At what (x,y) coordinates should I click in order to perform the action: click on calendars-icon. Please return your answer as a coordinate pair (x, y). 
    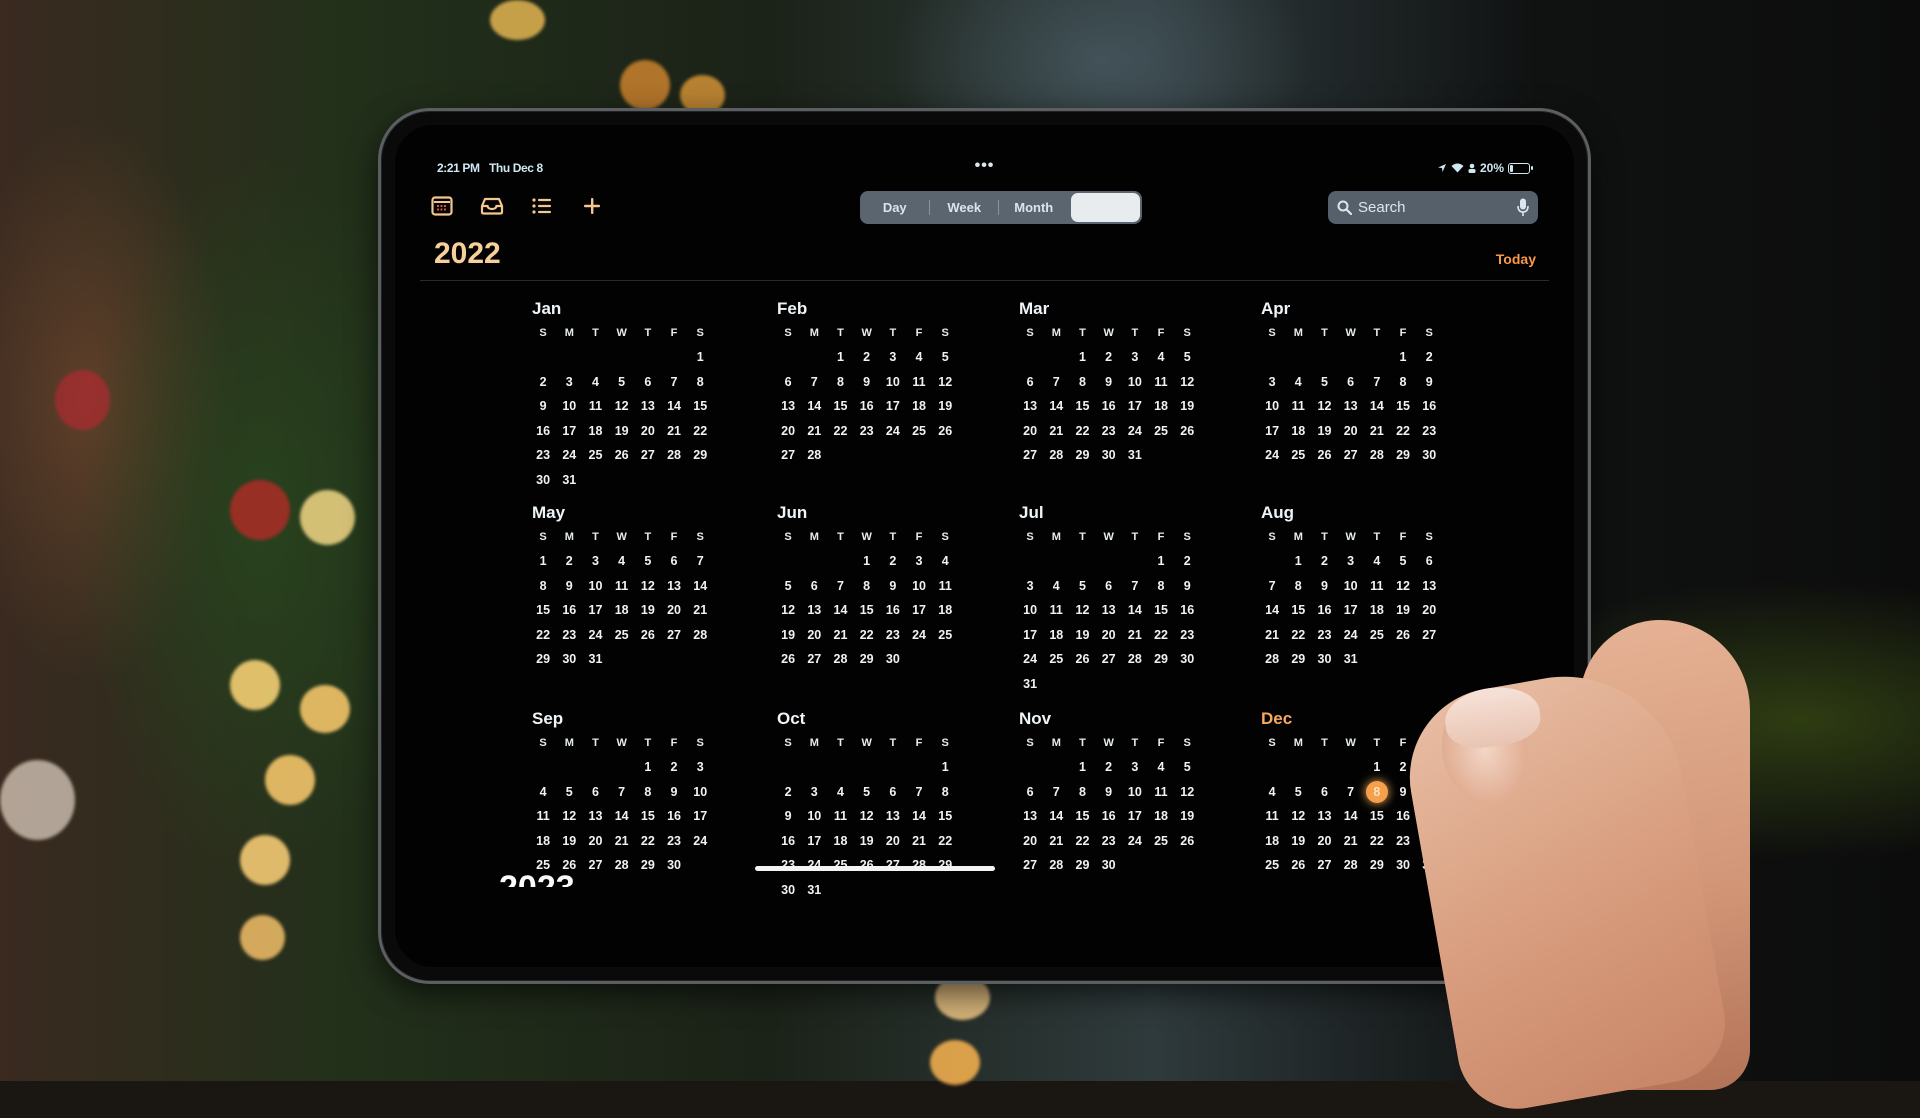
    Looking at the image, I should click on (442, 206).